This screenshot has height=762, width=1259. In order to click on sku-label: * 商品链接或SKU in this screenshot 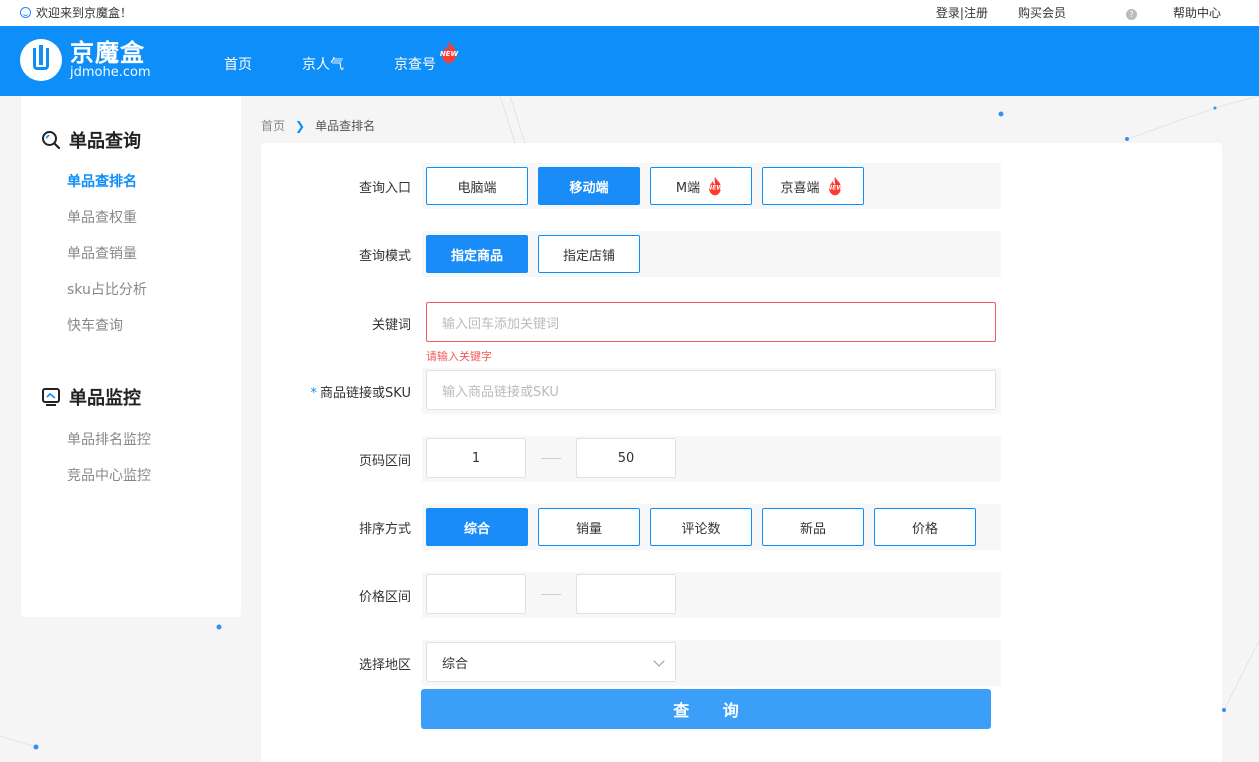, I will do `click(361, 391)`.